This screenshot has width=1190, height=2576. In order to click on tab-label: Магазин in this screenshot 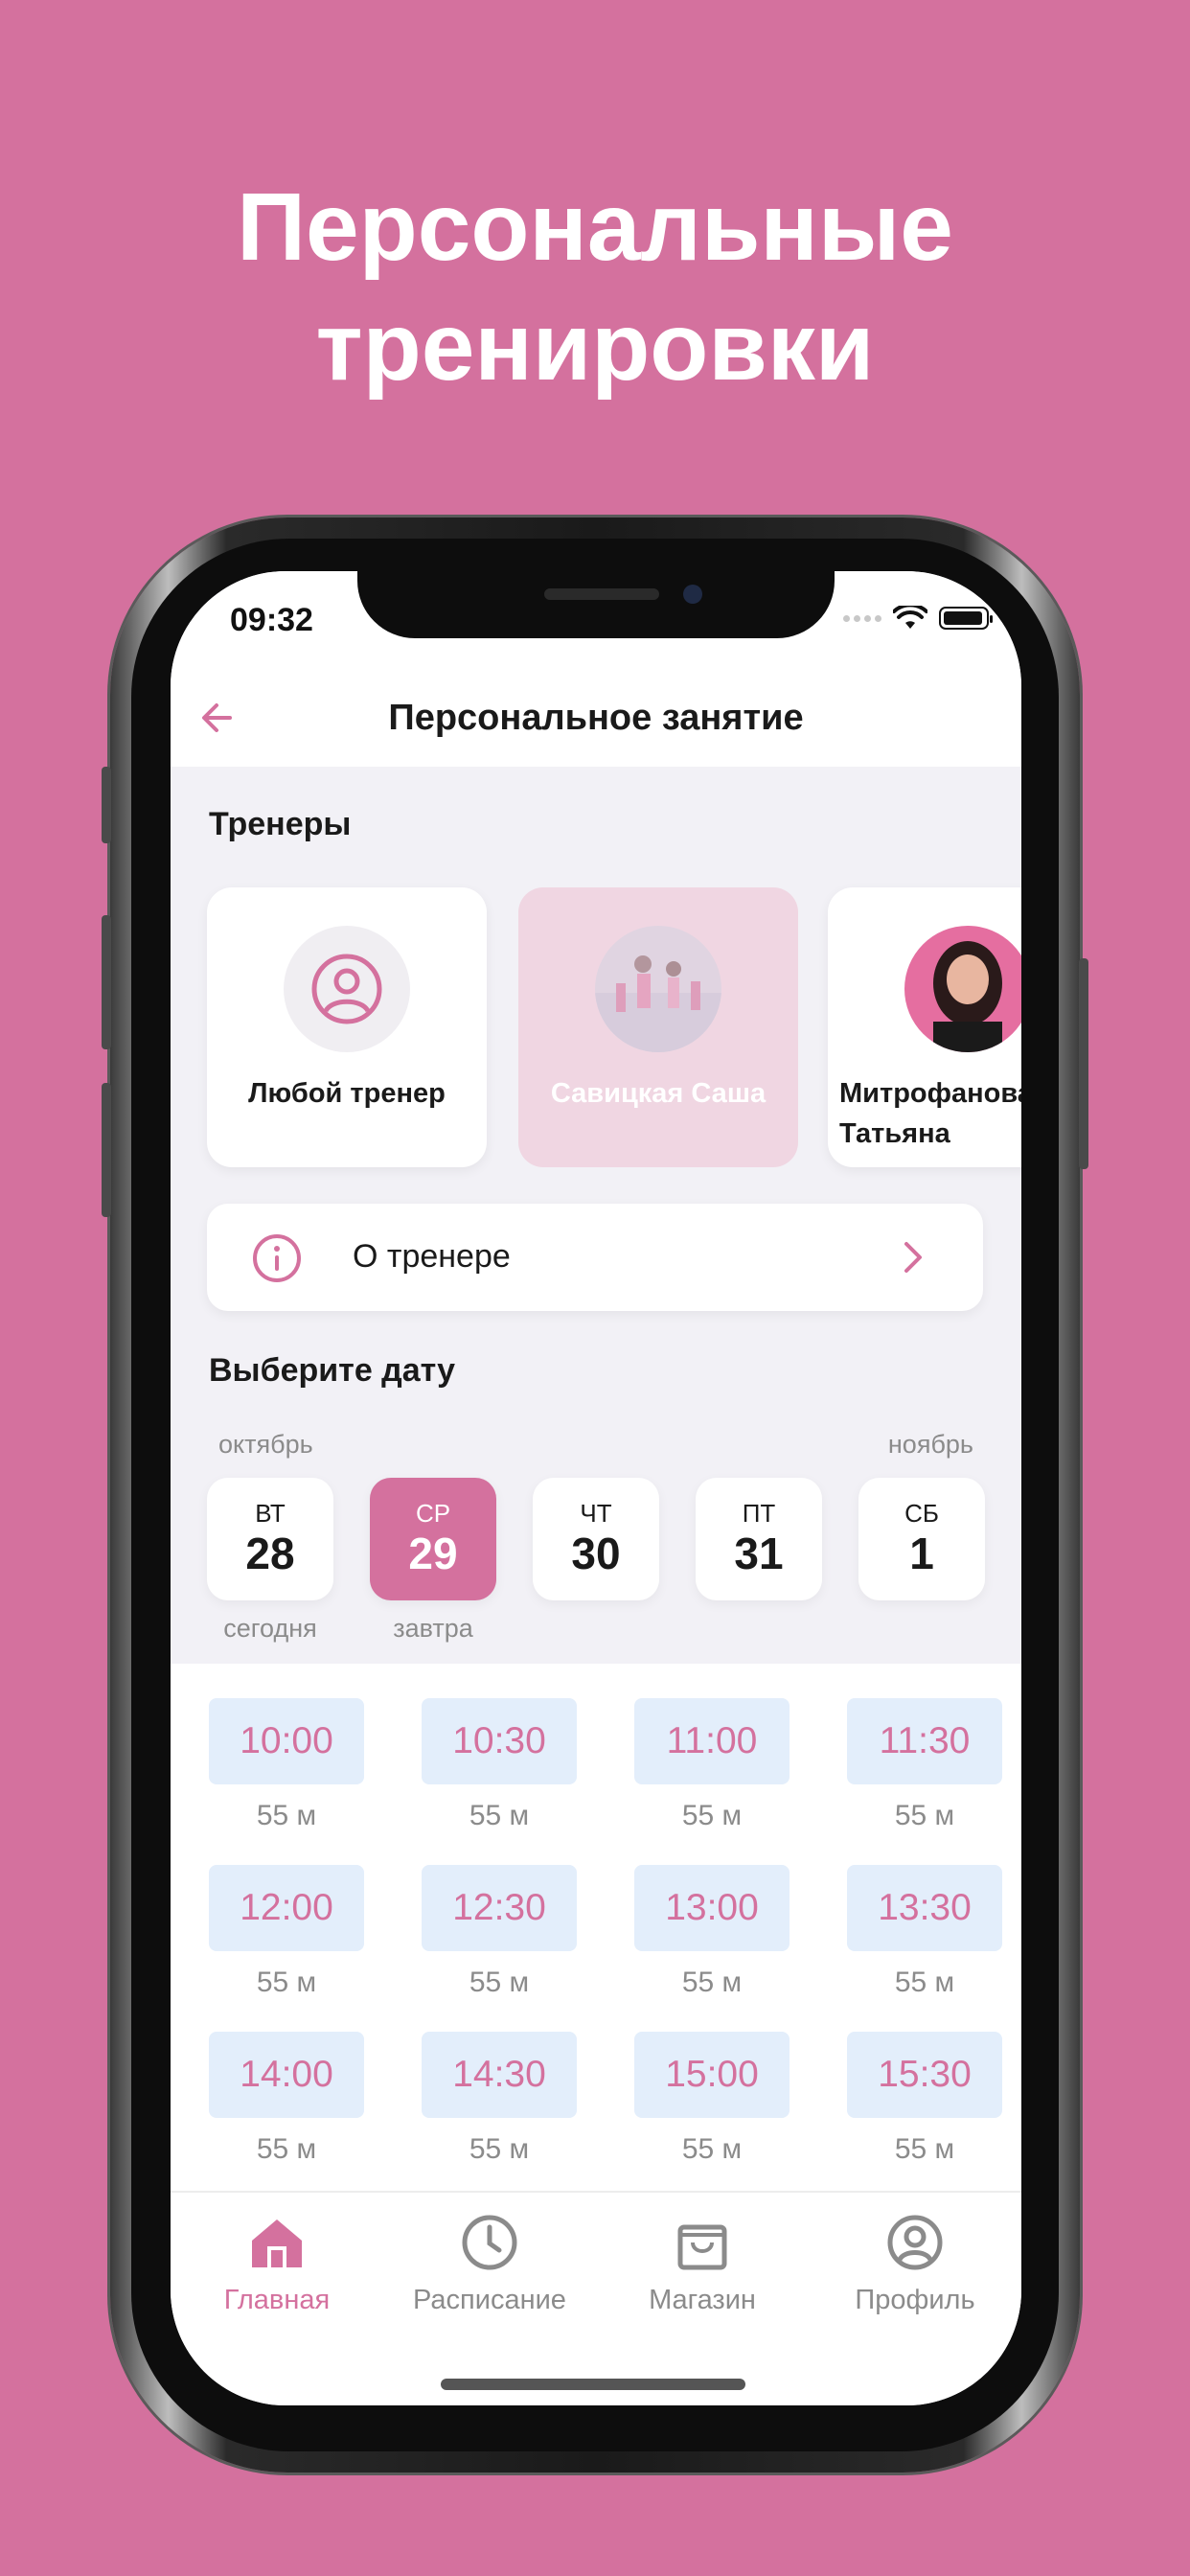, I will do `click(702, 2300)`.